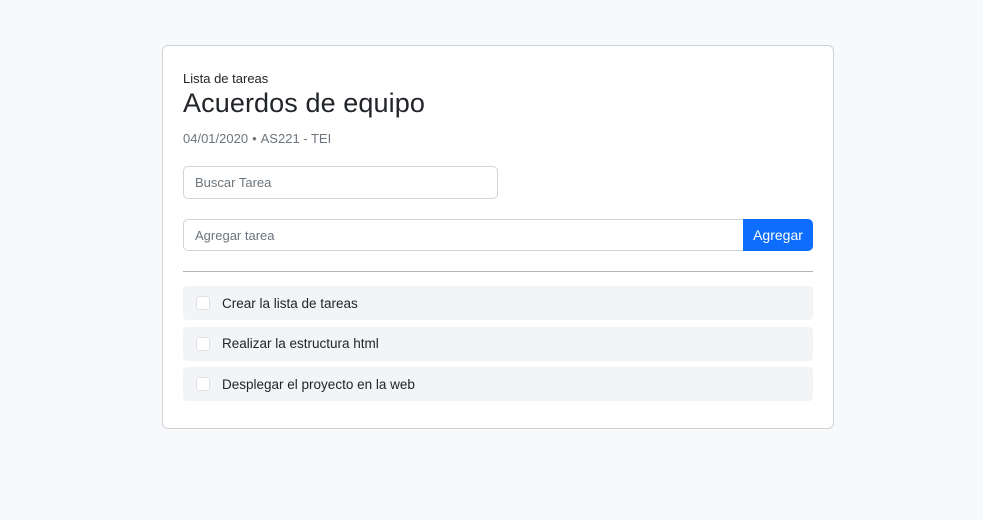  I want to click on meta-info: 04/01/2020 • AS221 - TEI, so click(257, 138).